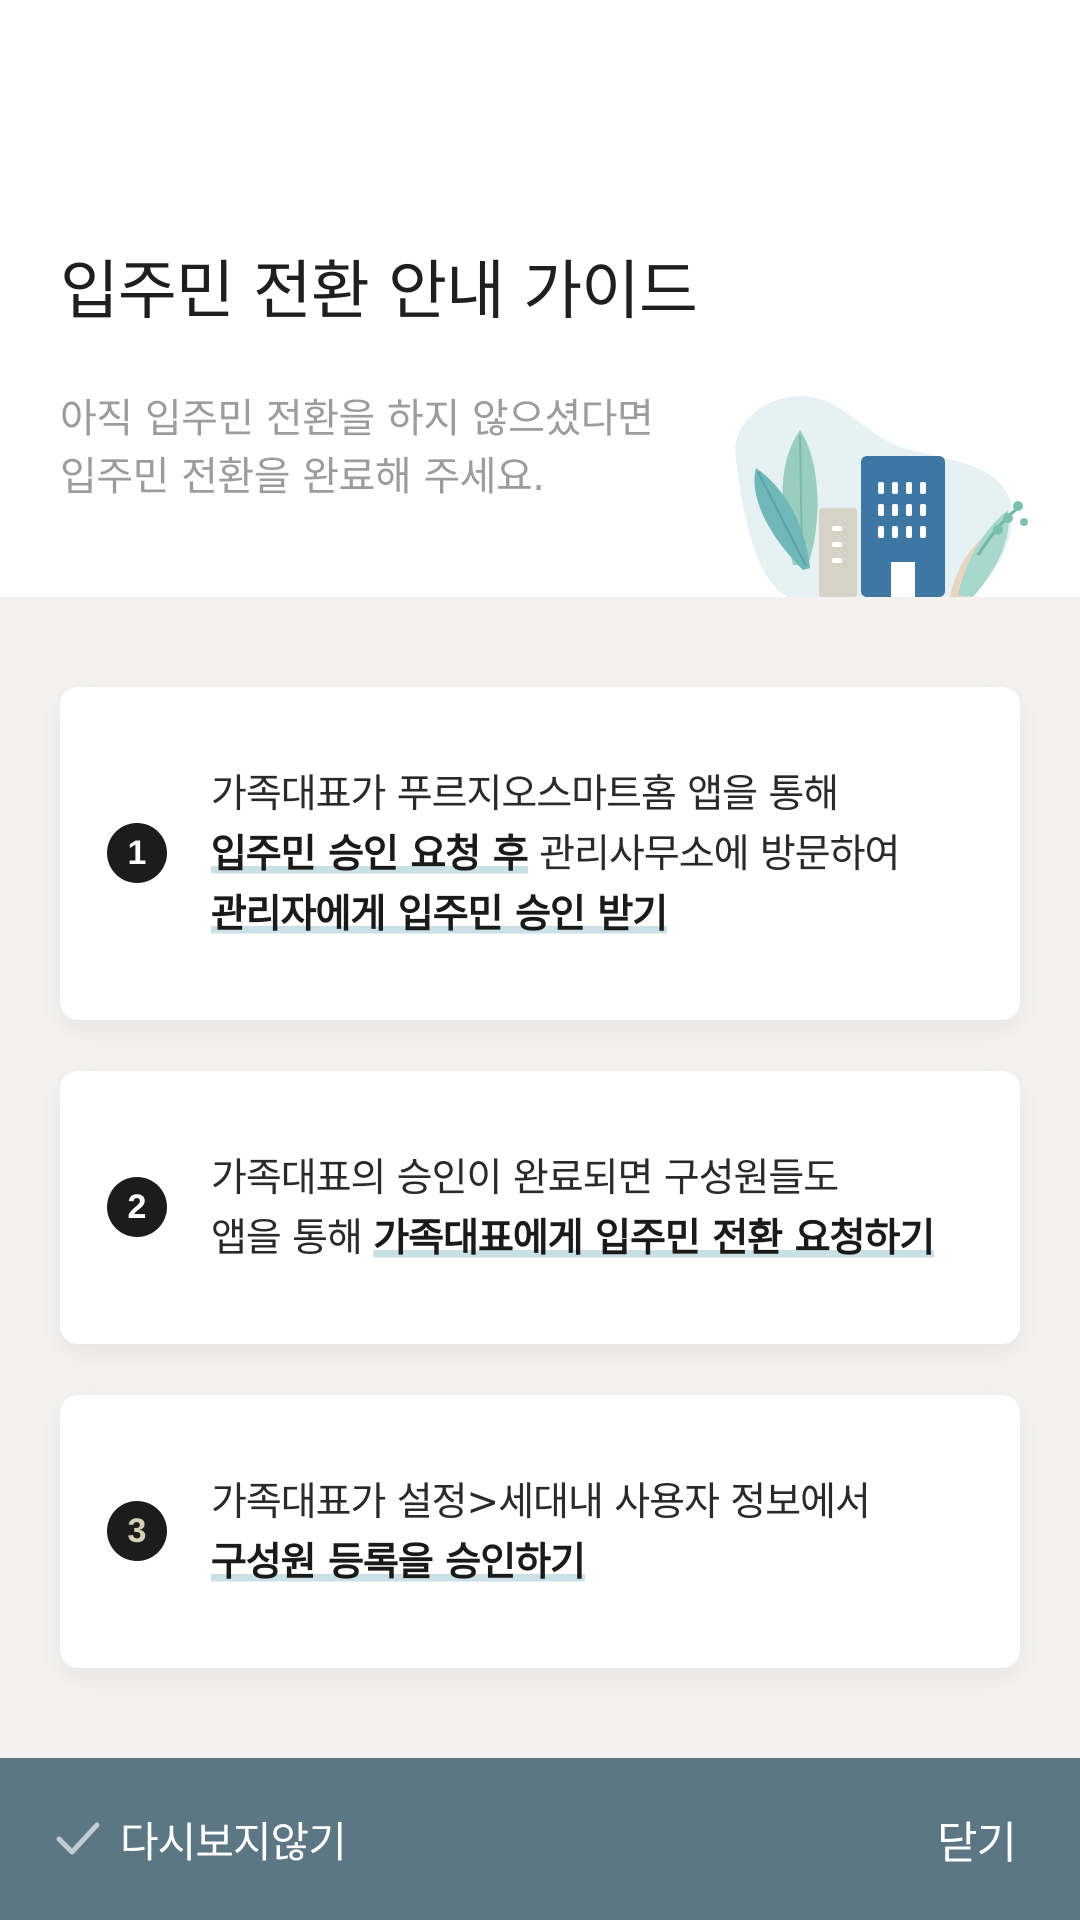  I want to click on check-icon, so click(78, 1838).